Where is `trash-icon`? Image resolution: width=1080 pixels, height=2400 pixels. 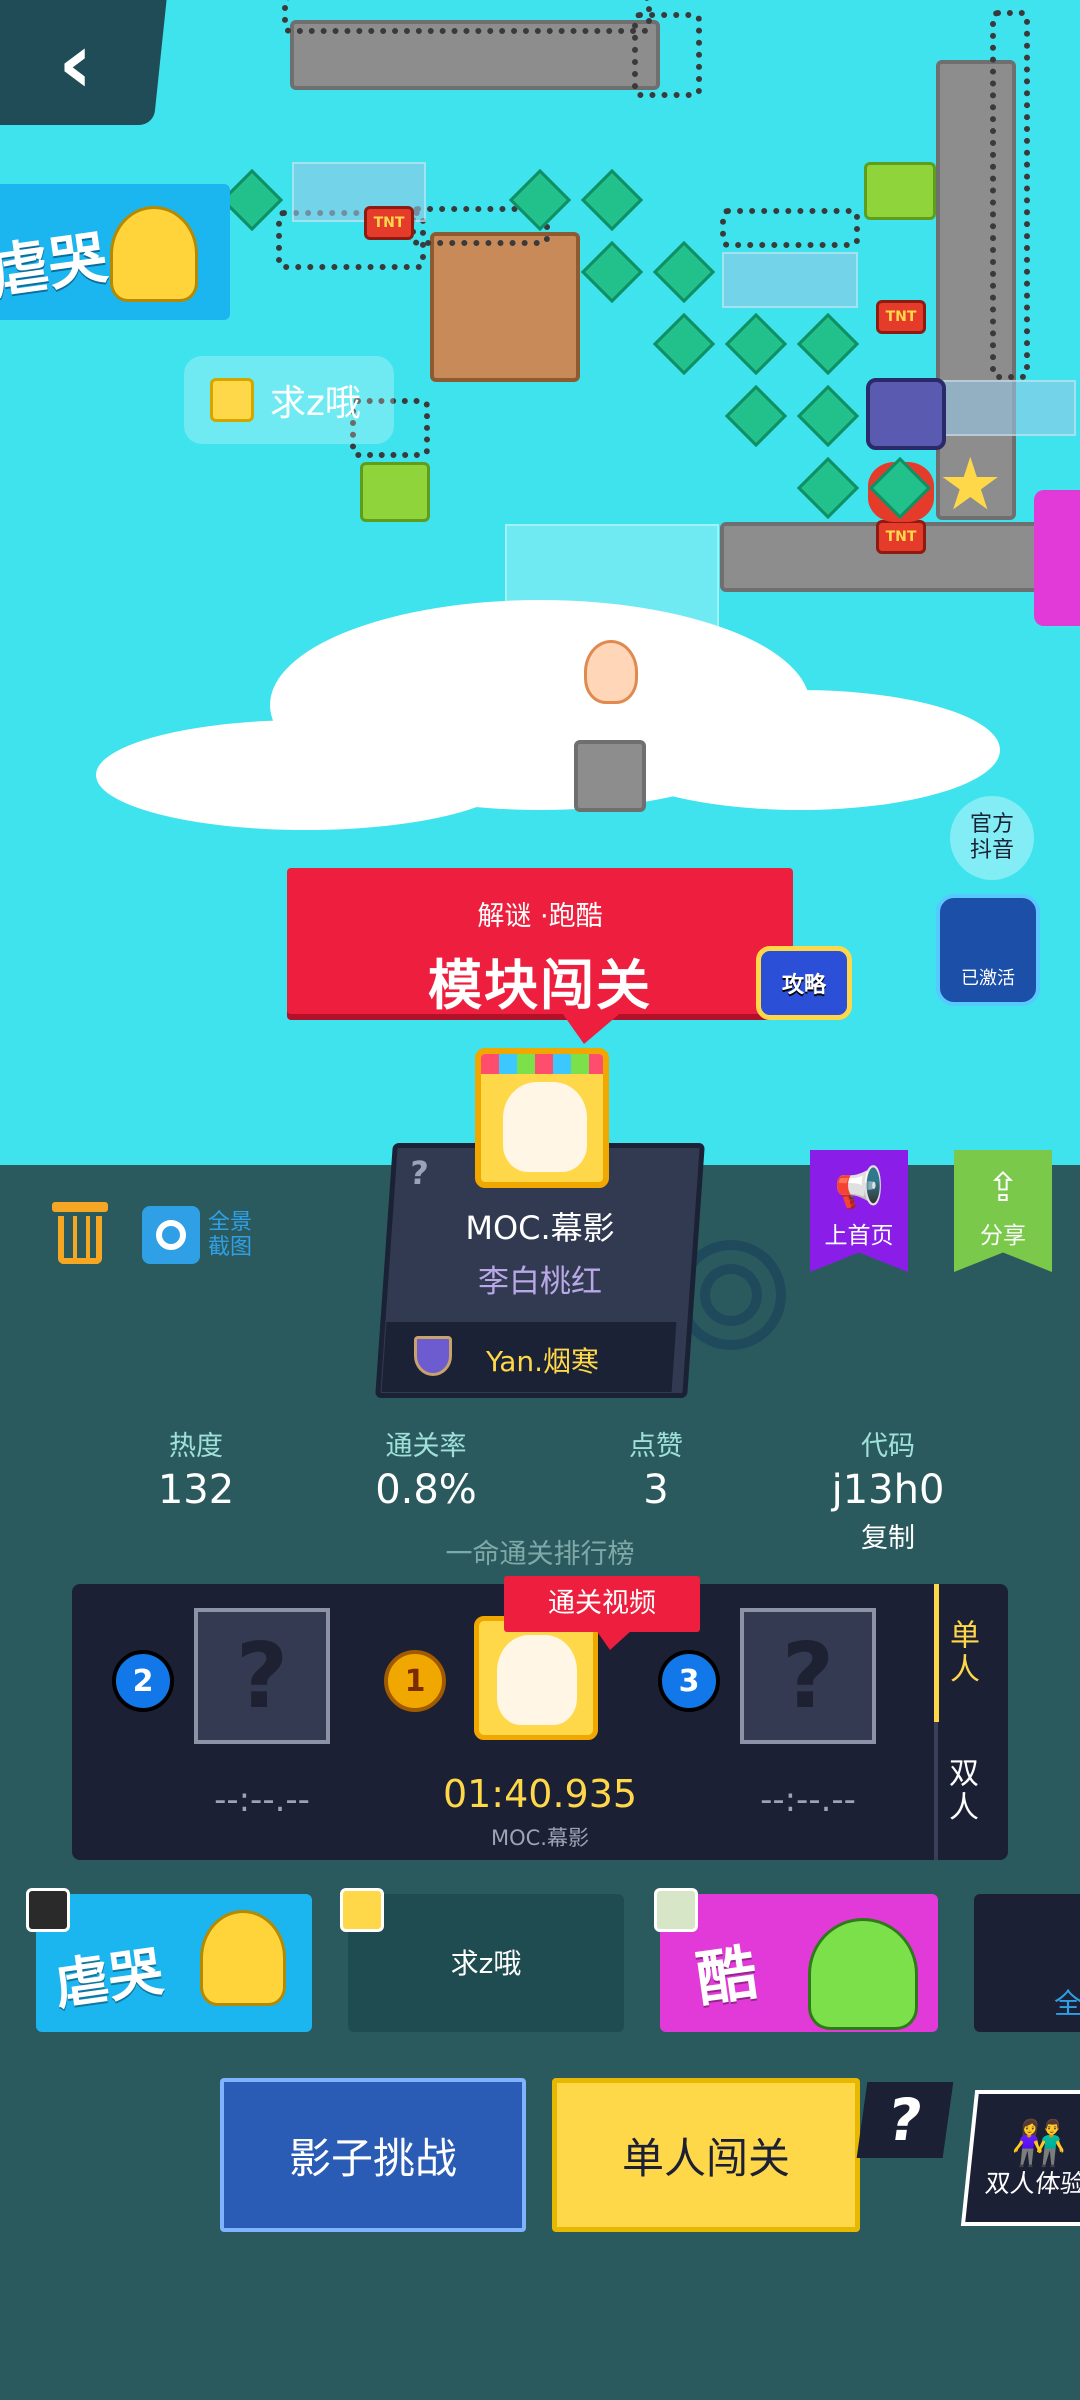
trash-icon is located at coordinates (80, 1233).